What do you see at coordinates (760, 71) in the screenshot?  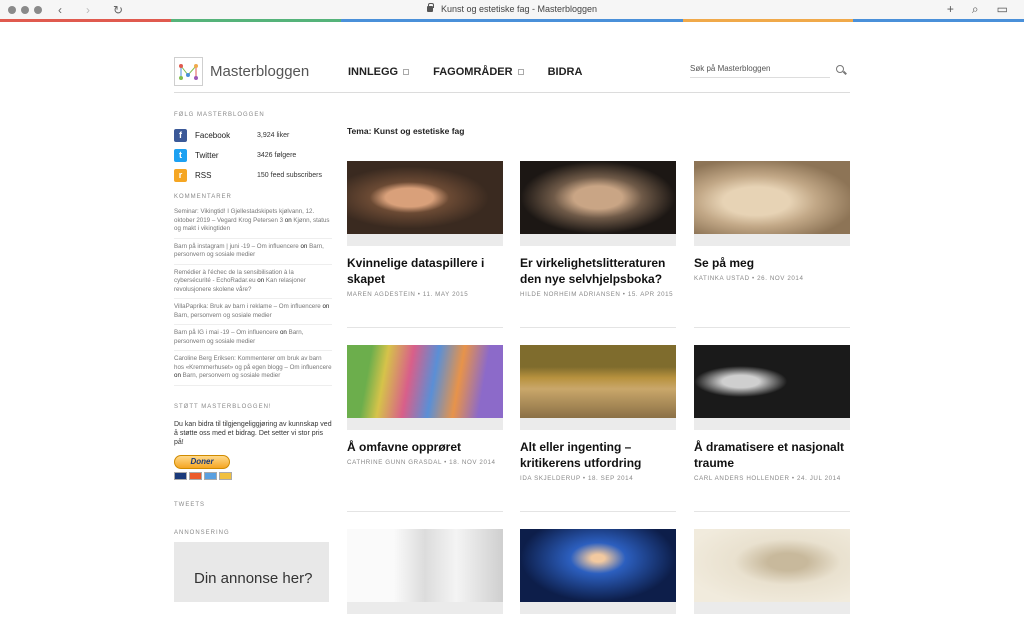 I see `search-input: Søk på Masterbloggen` at bounding box center [760, 71].